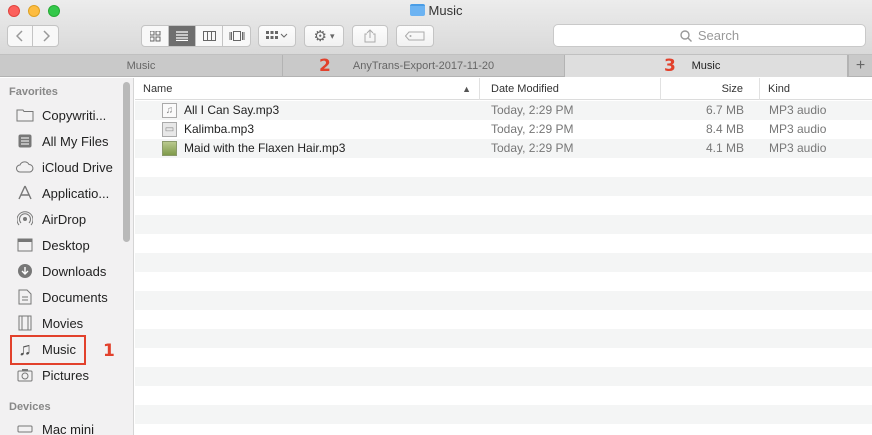  I want to click on audio-file-icon: ♫, so click(169, 110).